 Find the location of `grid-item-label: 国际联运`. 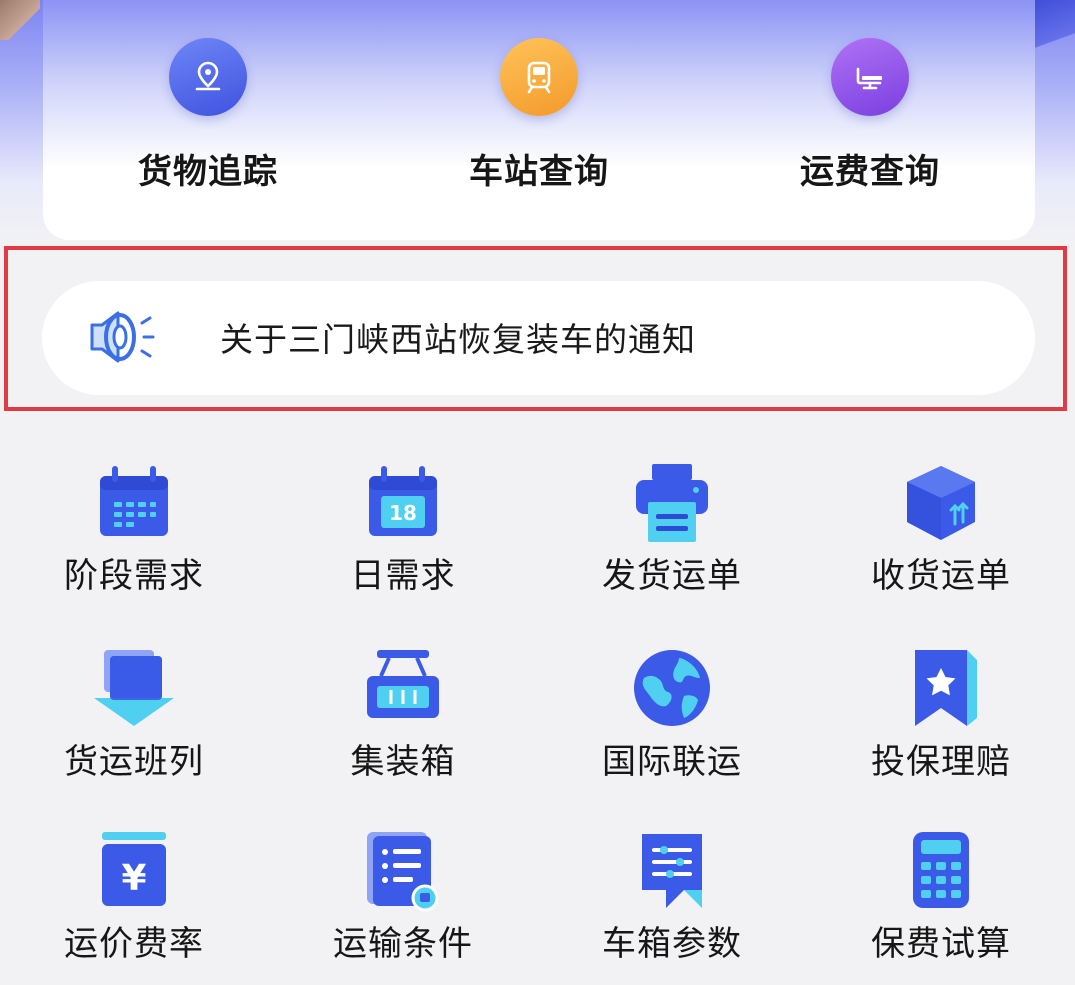

grid-item-label: 国际联运 is located at coordinates (672, 762).